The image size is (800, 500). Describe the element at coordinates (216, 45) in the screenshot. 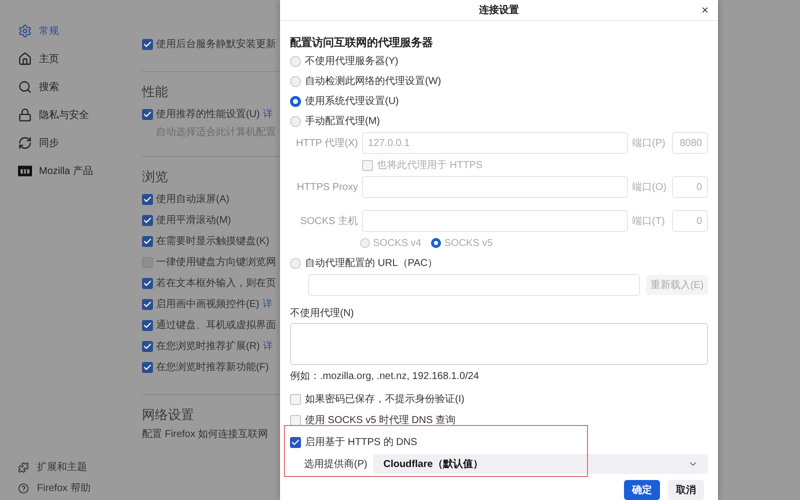

I see `checkbox-label: 使用后台服务静默安装更新` at that location.